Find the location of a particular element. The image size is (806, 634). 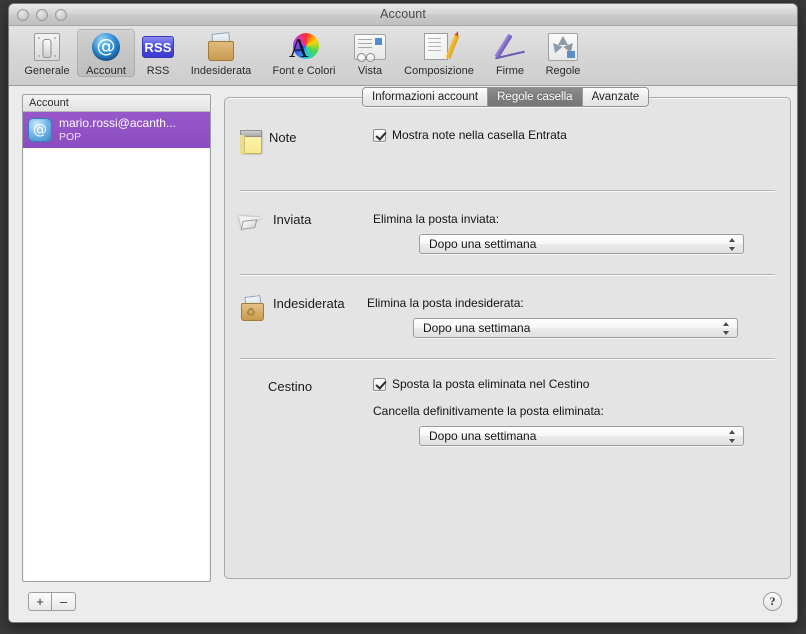

toolbar-item-indesiderata: Indesiderata is located at coordinates (221, 53).